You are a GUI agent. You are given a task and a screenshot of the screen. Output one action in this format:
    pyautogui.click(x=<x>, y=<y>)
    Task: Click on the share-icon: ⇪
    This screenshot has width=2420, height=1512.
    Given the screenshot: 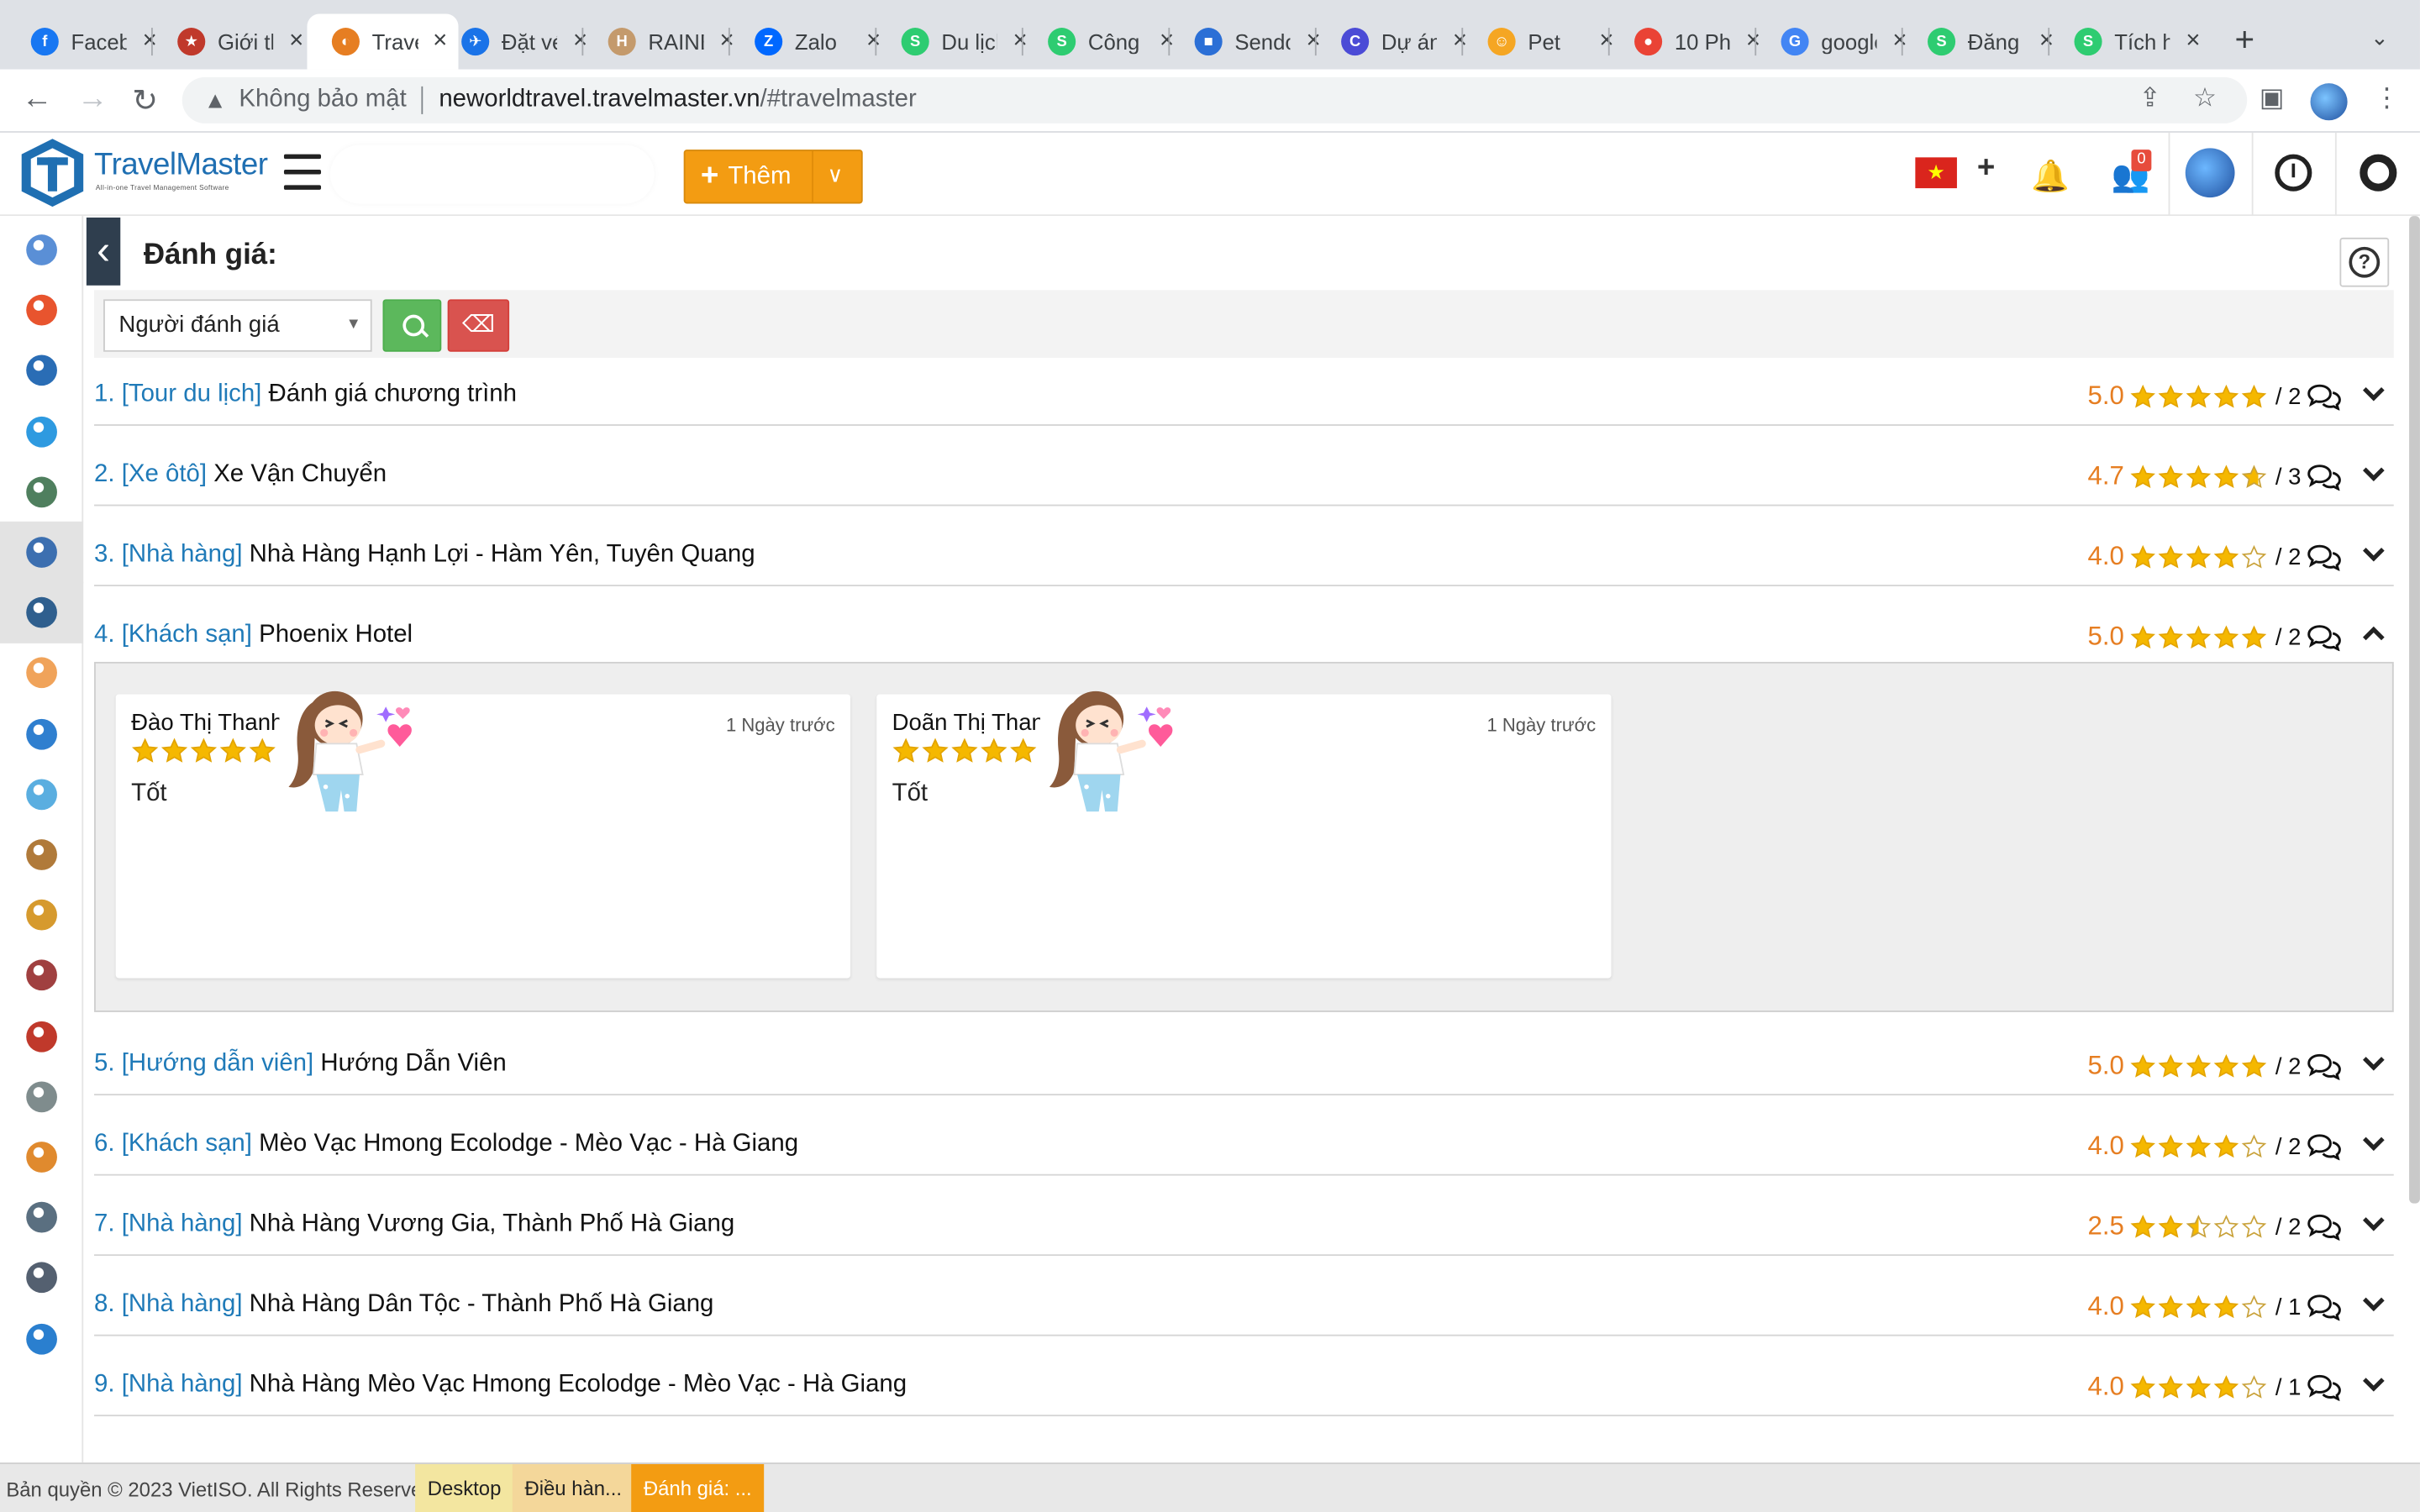 What is the action you would take?
    pyautogui.click(x=2150, y=98)
    